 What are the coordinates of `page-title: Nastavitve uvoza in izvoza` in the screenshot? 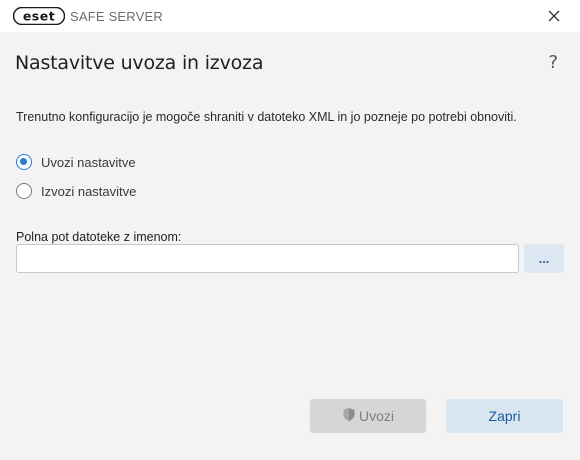 It's located at (139, 63).